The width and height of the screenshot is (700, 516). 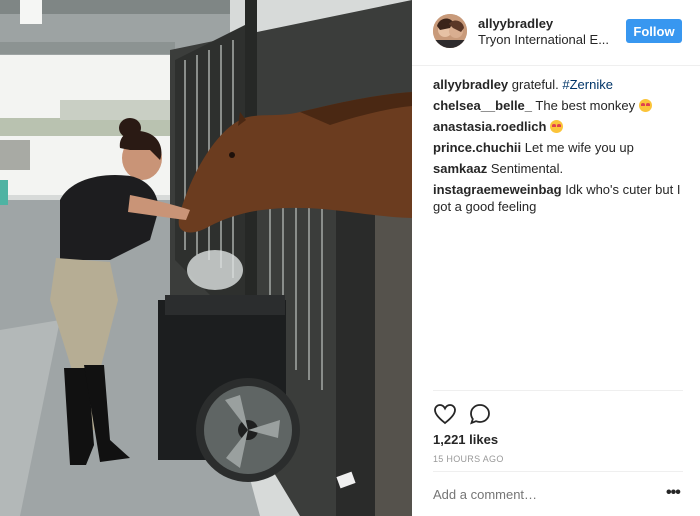 What do you see at coordinates (460, 168) in the screenshot?
I see `comment-username: samkaaz` at bounding box center [460, 168].